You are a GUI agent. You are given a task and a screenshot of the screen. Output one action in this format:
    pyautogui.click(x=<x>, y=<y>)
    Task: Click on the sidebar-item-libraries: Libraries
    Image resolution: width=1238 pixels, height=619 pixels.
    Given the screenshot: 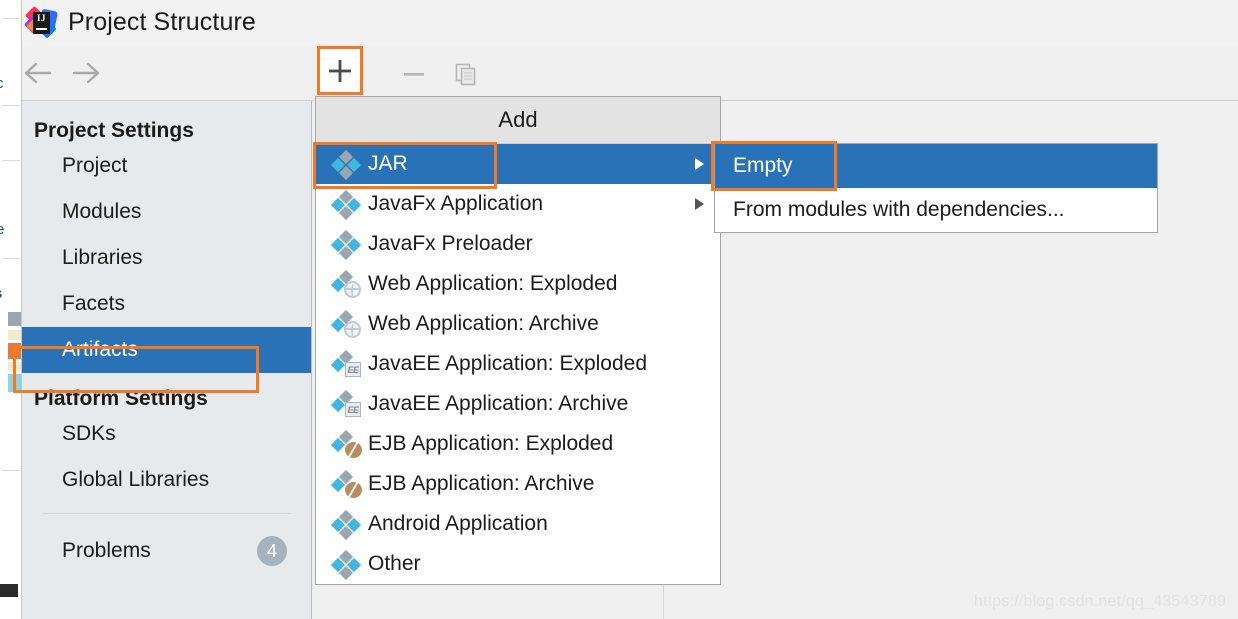 What is the action you would take?
    pyautogui.click(x=166, y=258)
    